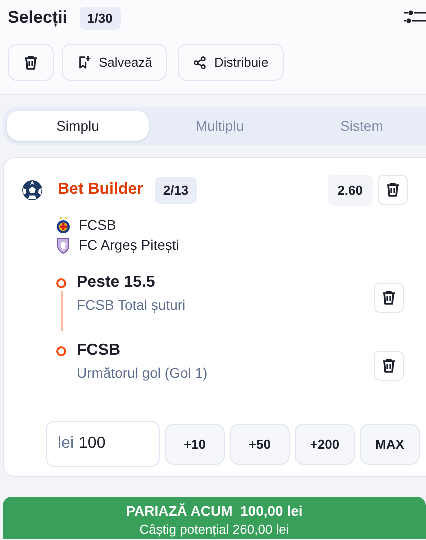 The image size is (426, 540). Describe the element at coordinates (99, 351) in the screenshot. I see `selection-pick: FCSB` at that location.